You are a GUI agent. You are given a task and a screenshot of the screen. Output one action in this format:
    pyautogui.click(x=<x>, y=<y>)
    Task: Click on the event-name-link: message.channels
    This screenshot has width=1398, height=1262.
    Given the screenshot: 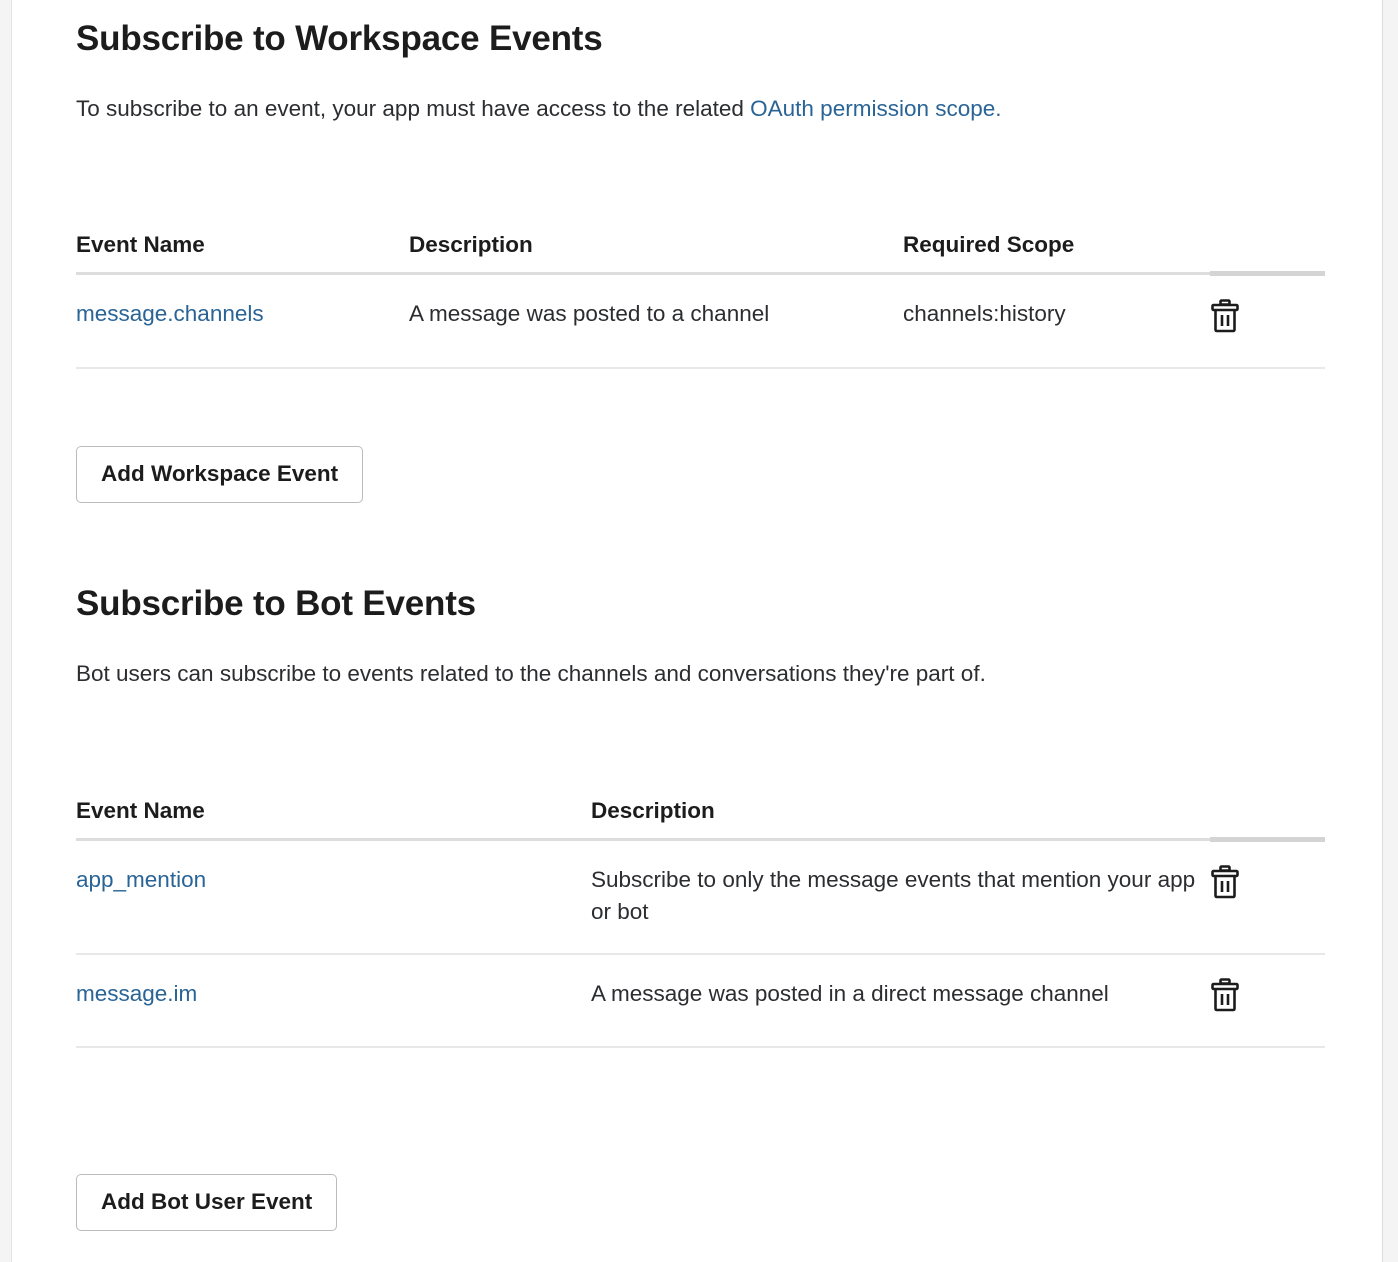 What is the action you would take?
    pyautogui.click(x=170, y=313)
    